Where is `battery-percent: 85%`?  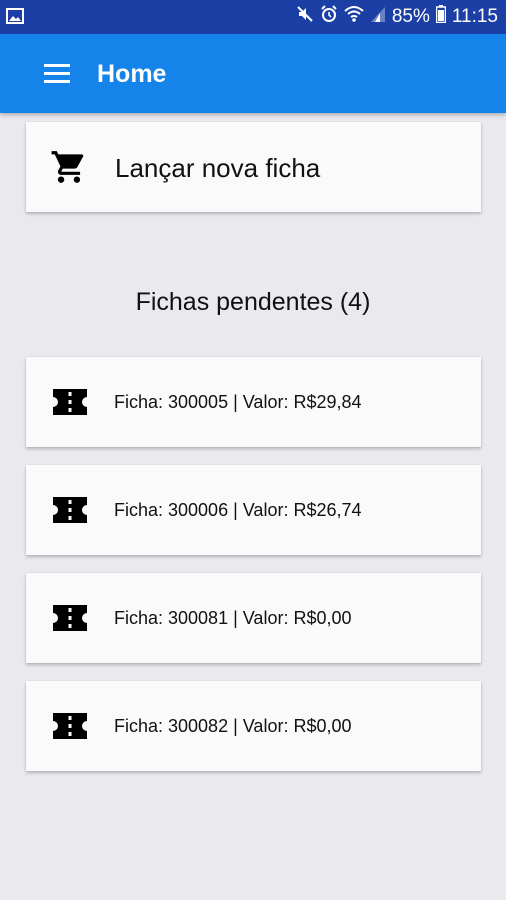
battery-percent: 85% is located at coordinates (410, 16).